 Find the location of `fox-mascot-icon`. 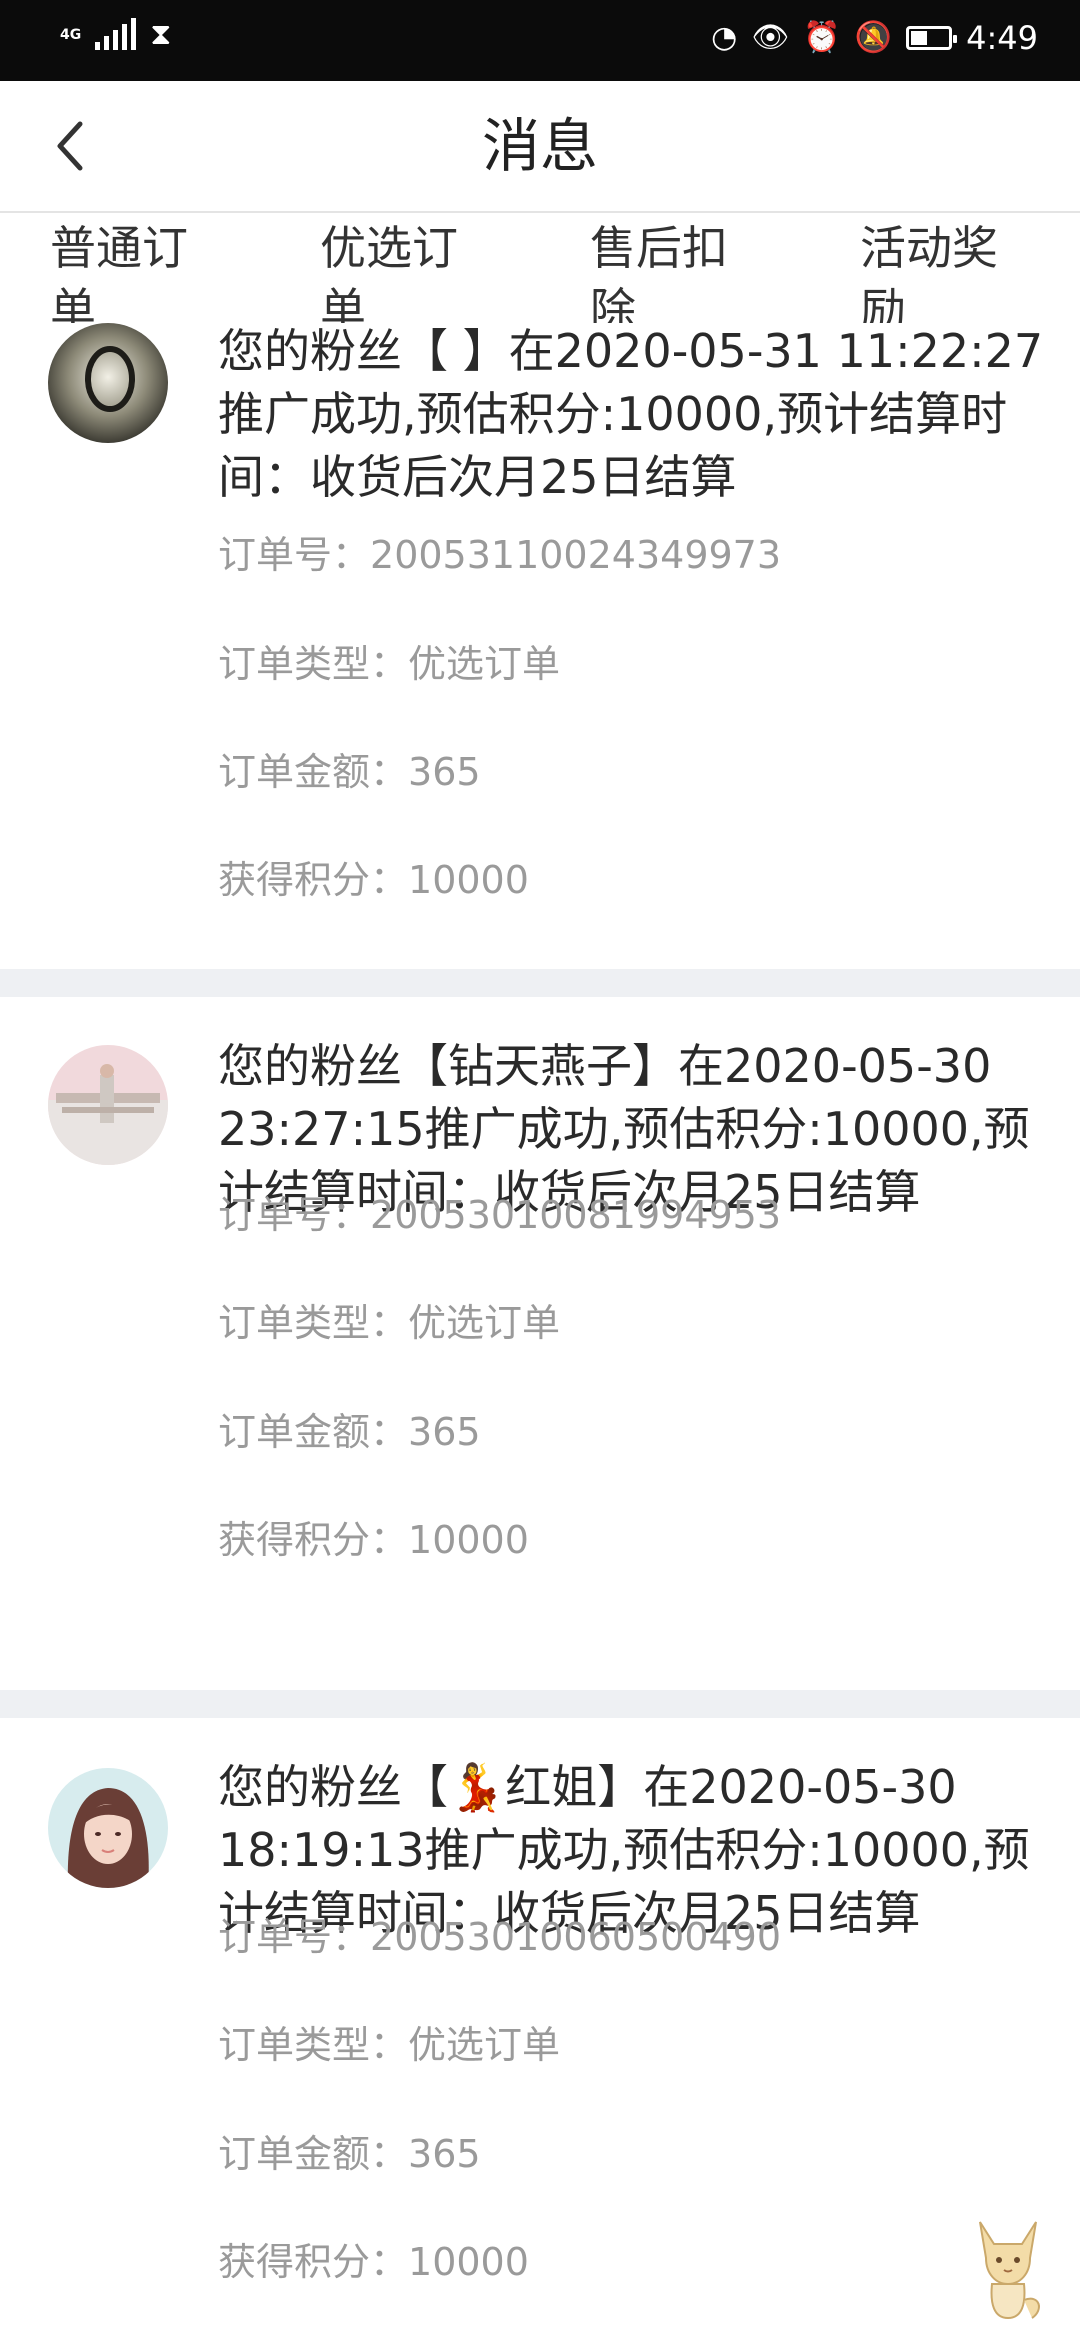

fox-mascot-icon is located at coordinates (1008, 2269).